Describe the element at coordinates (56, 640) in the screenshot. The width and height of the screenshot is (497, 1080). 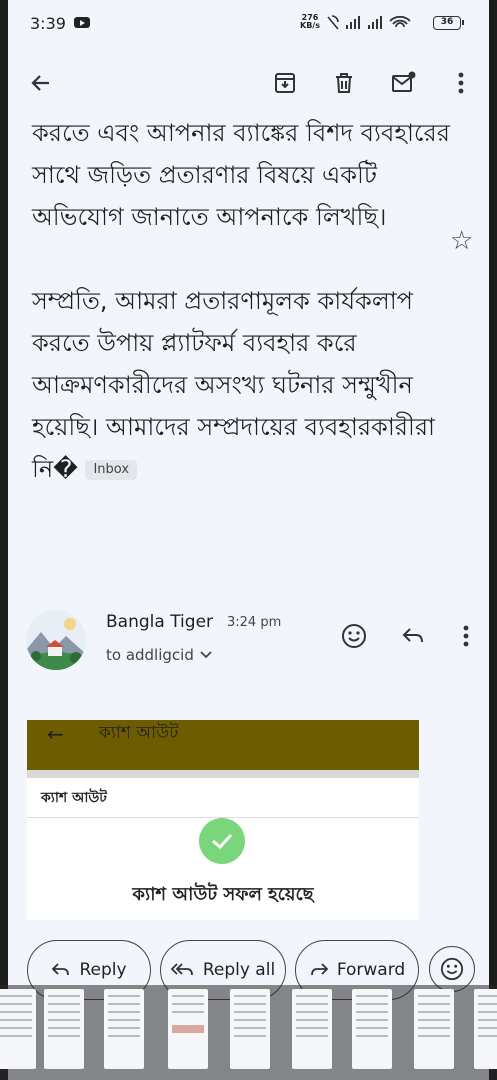
I see `sender-avatar` at that location.